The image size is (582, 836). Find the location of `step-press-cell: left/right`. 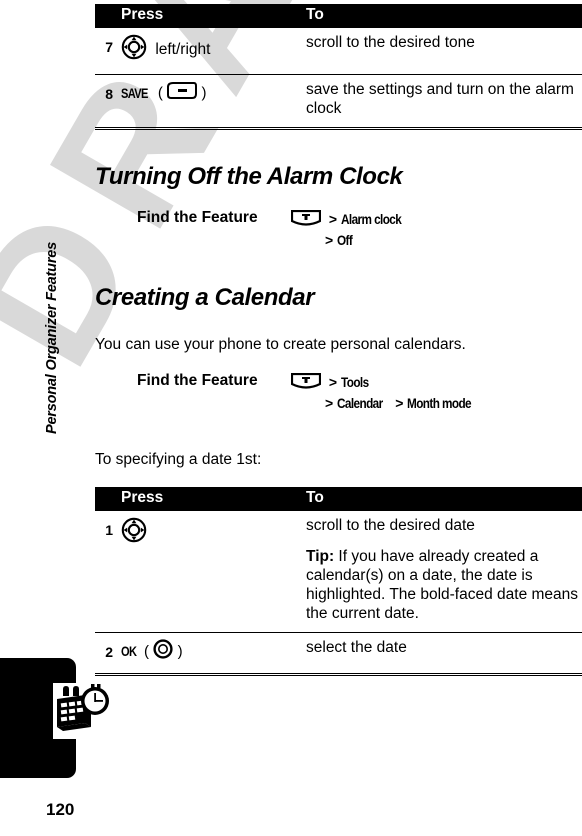

step-press-cell: left/right is located at coordinates (208, 51).